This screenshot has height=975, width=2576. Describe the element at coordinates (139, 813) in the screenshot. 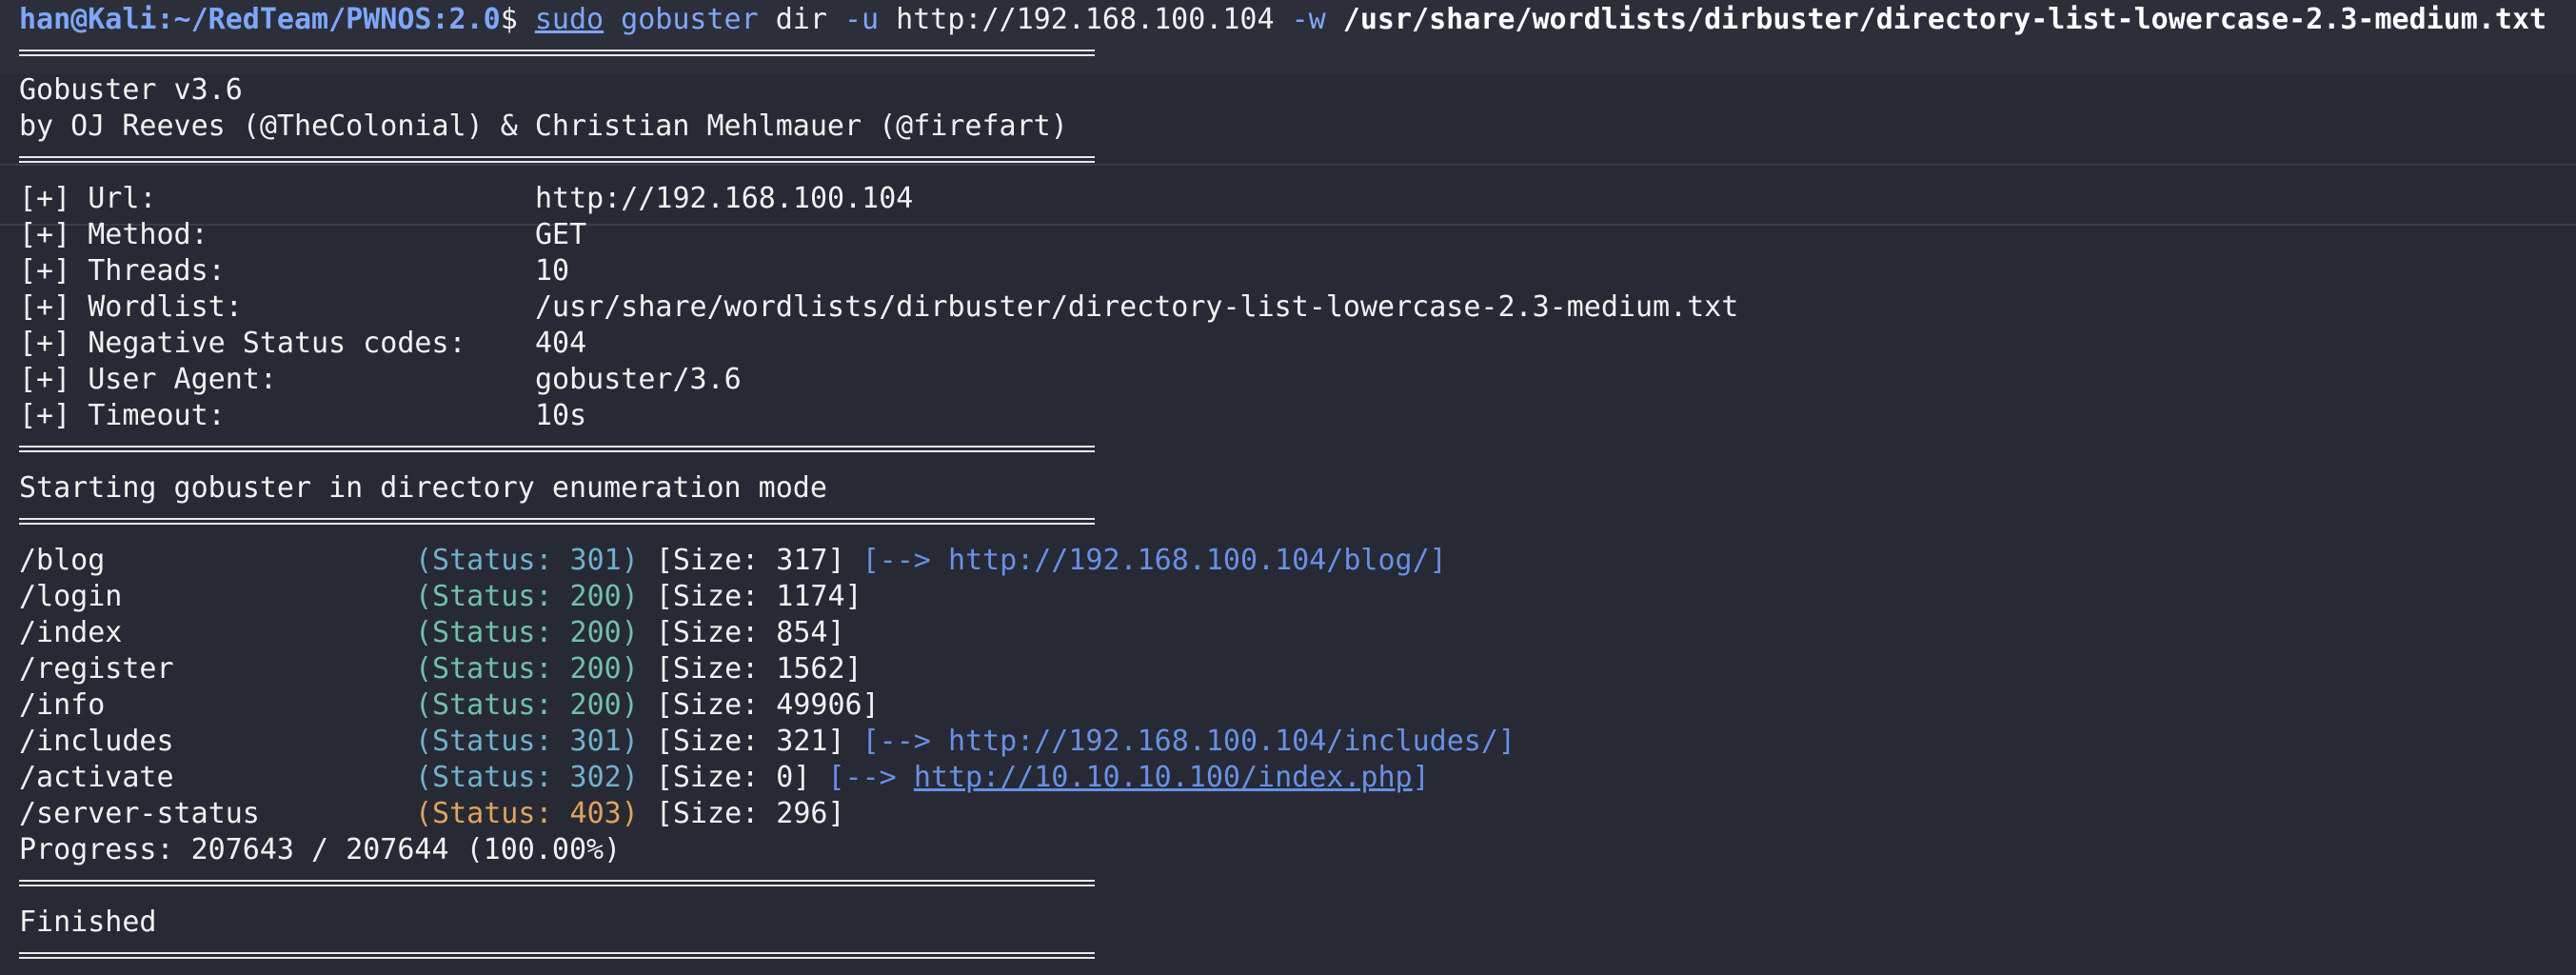

I see `result-path: /server-status` at that location.